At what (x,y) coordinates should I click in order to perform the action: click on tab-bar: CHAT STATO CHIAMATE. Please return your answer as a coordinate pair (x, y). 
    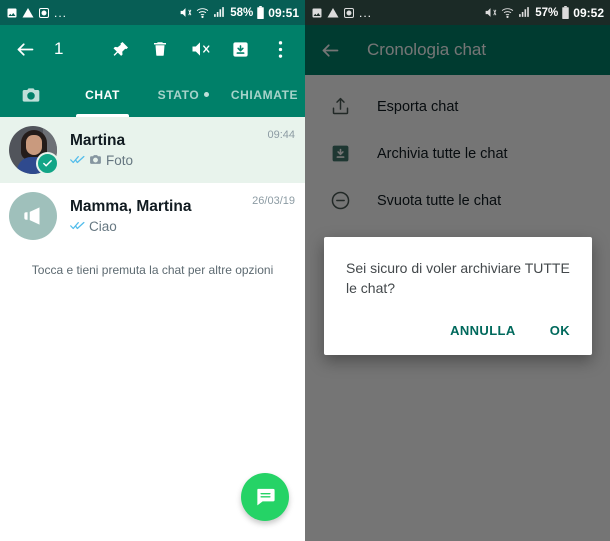
    Looking at the image, I should click on (152, 95).